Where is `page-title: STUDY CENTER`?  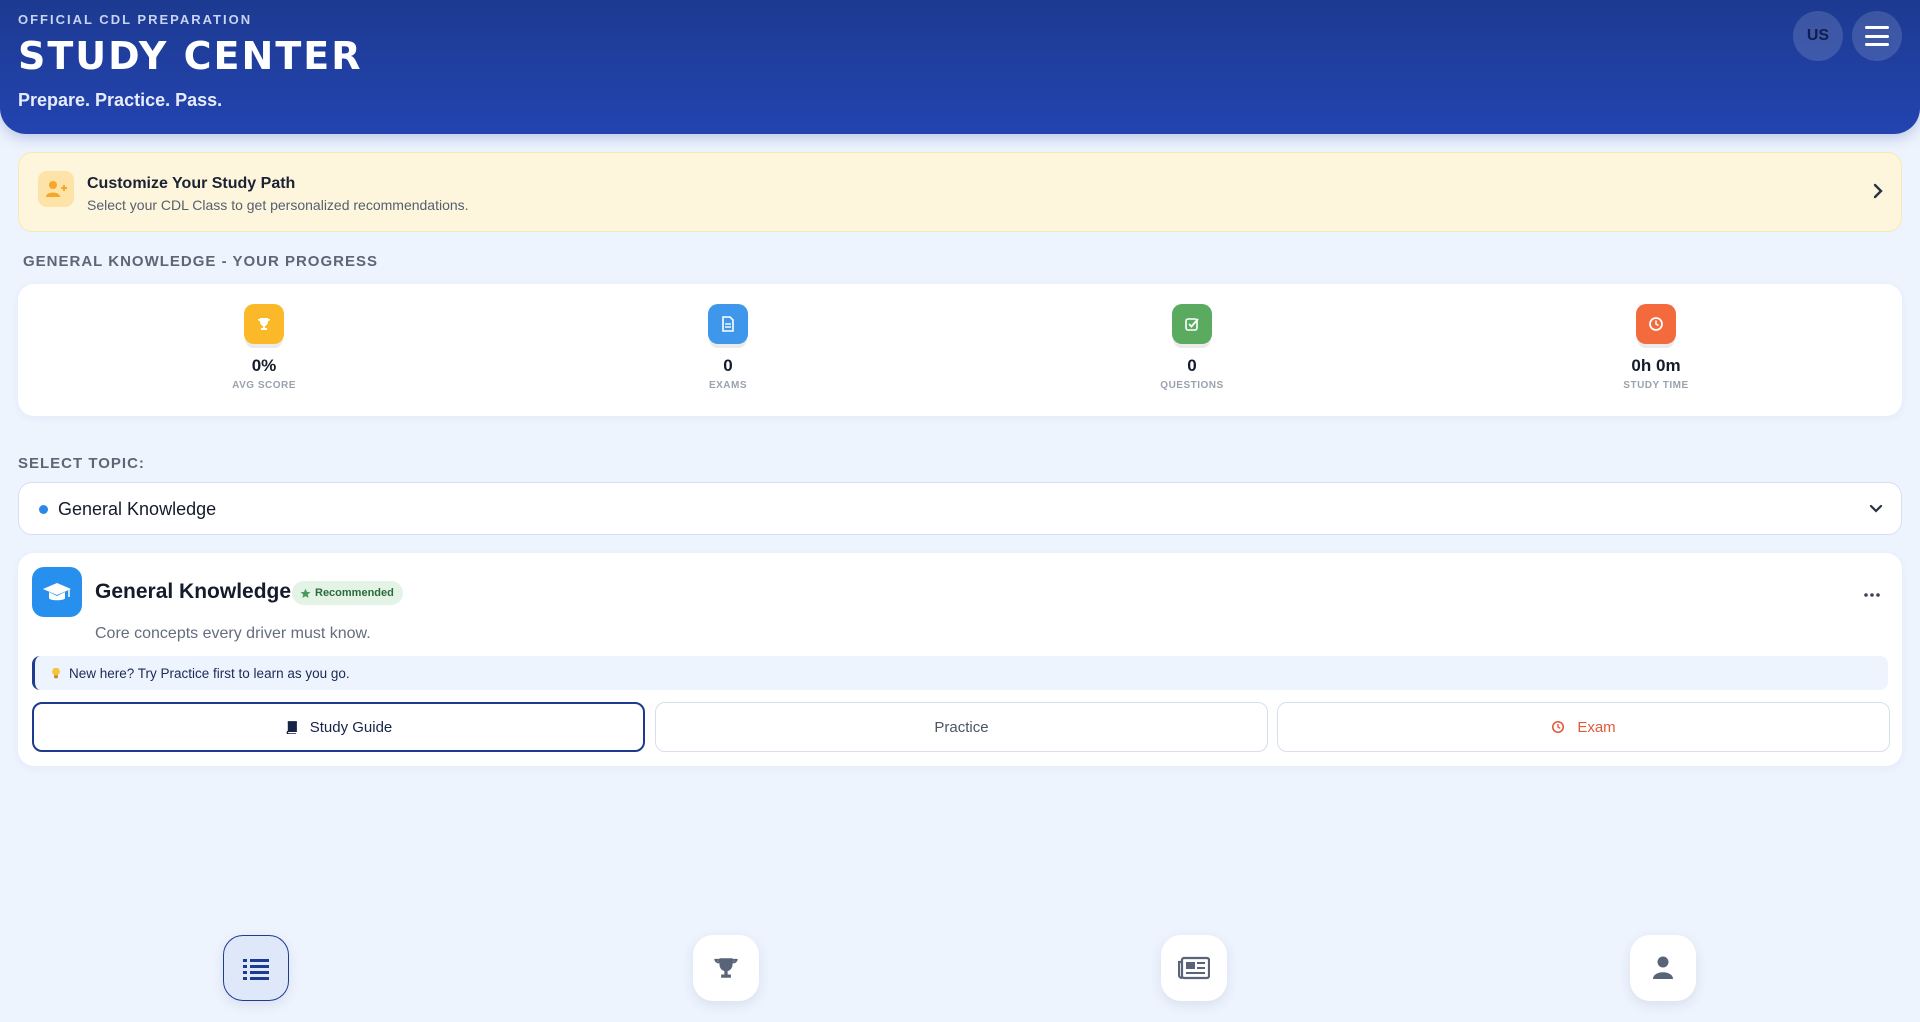
page-title: STUDY CENTER is located at coordinates (190, 56).